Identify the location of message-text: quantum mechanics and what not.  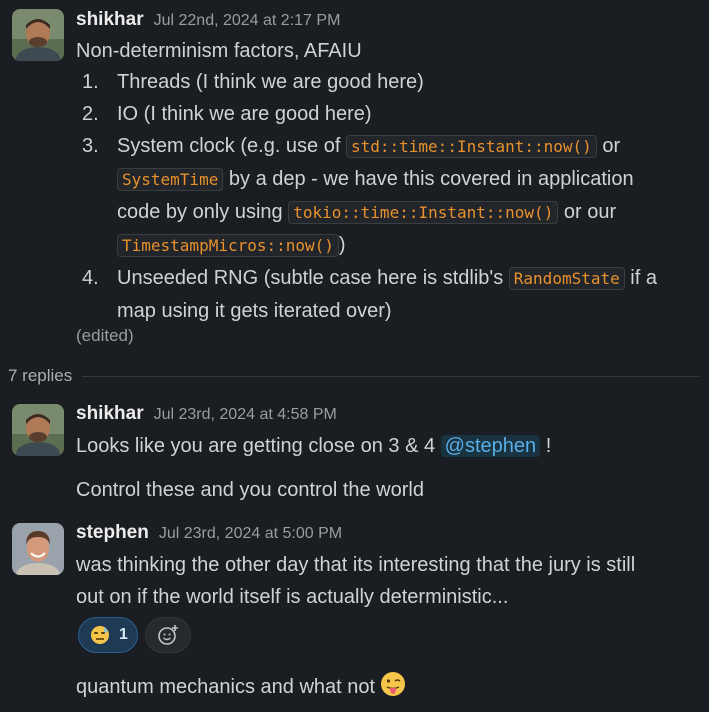
(241, 686).